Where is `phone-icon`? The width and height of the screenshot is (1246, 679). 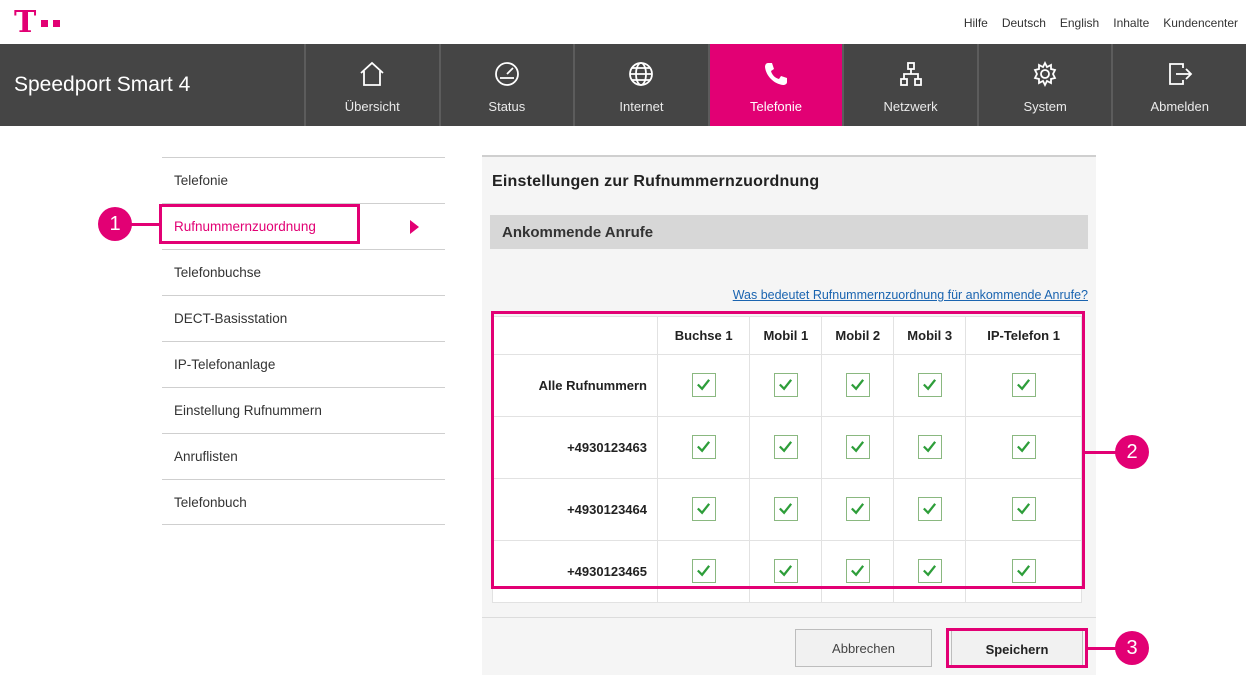 phone-icon is located at coordinates (776, 74).